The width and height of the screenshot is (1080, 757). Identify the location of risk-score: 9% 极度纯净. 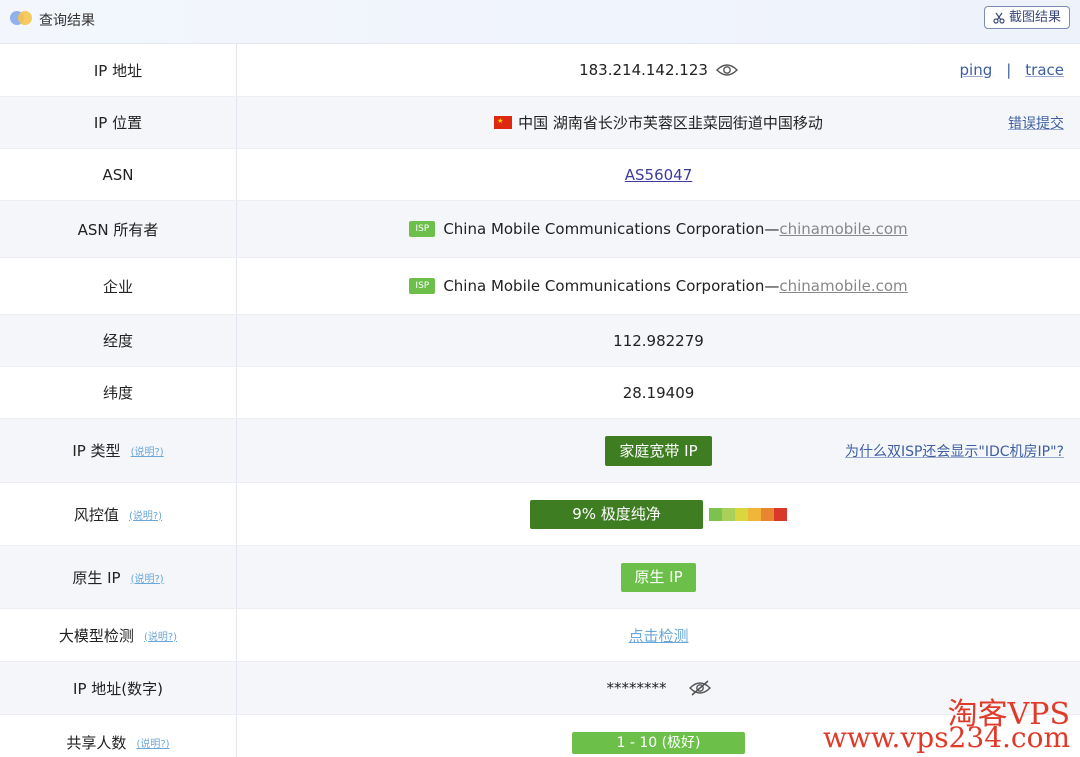
(658, 514).